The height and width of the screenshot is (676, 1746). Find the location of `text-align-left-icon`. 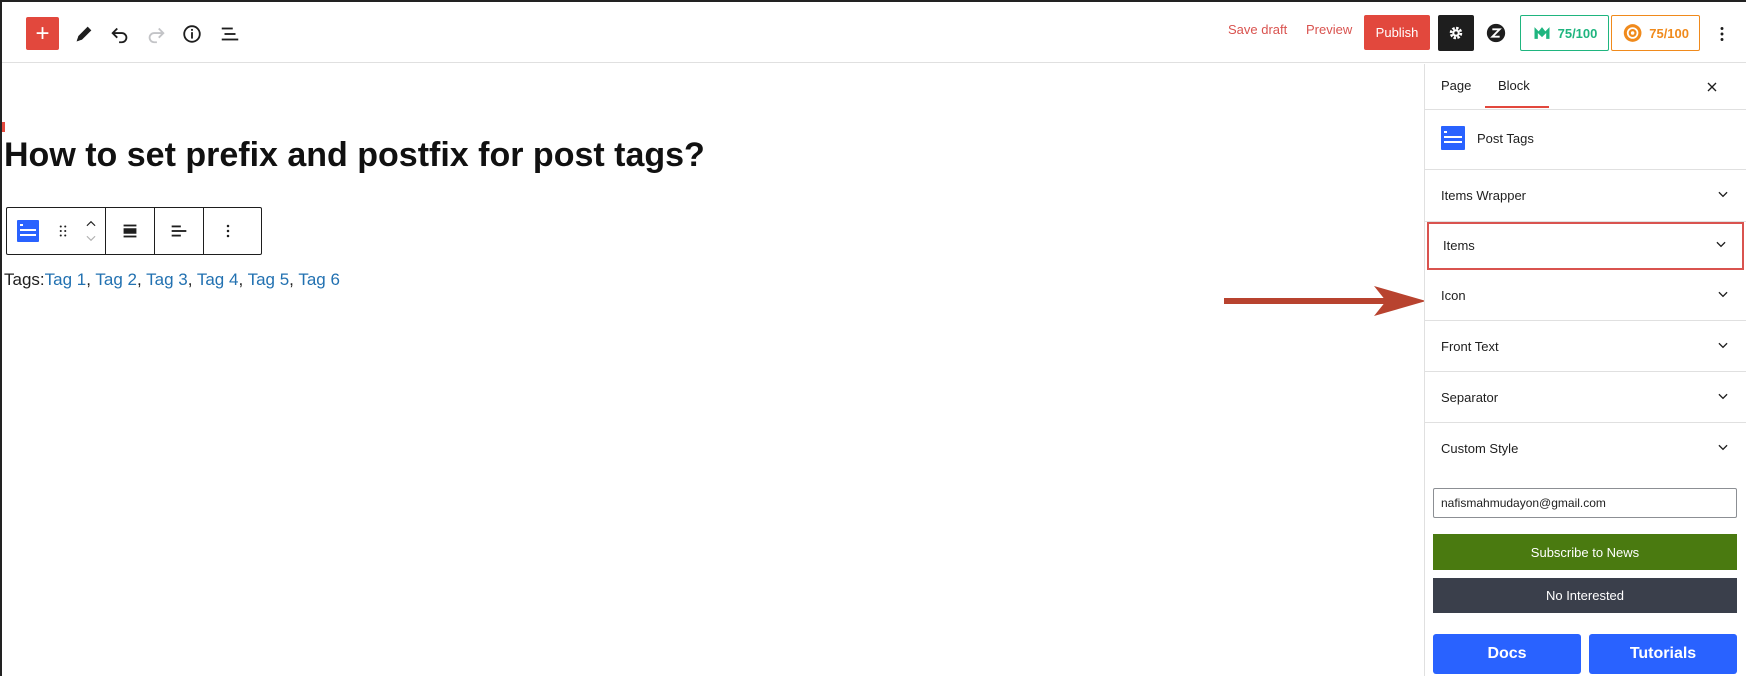

text-align-left-icon is located at coordinates (179, 231).